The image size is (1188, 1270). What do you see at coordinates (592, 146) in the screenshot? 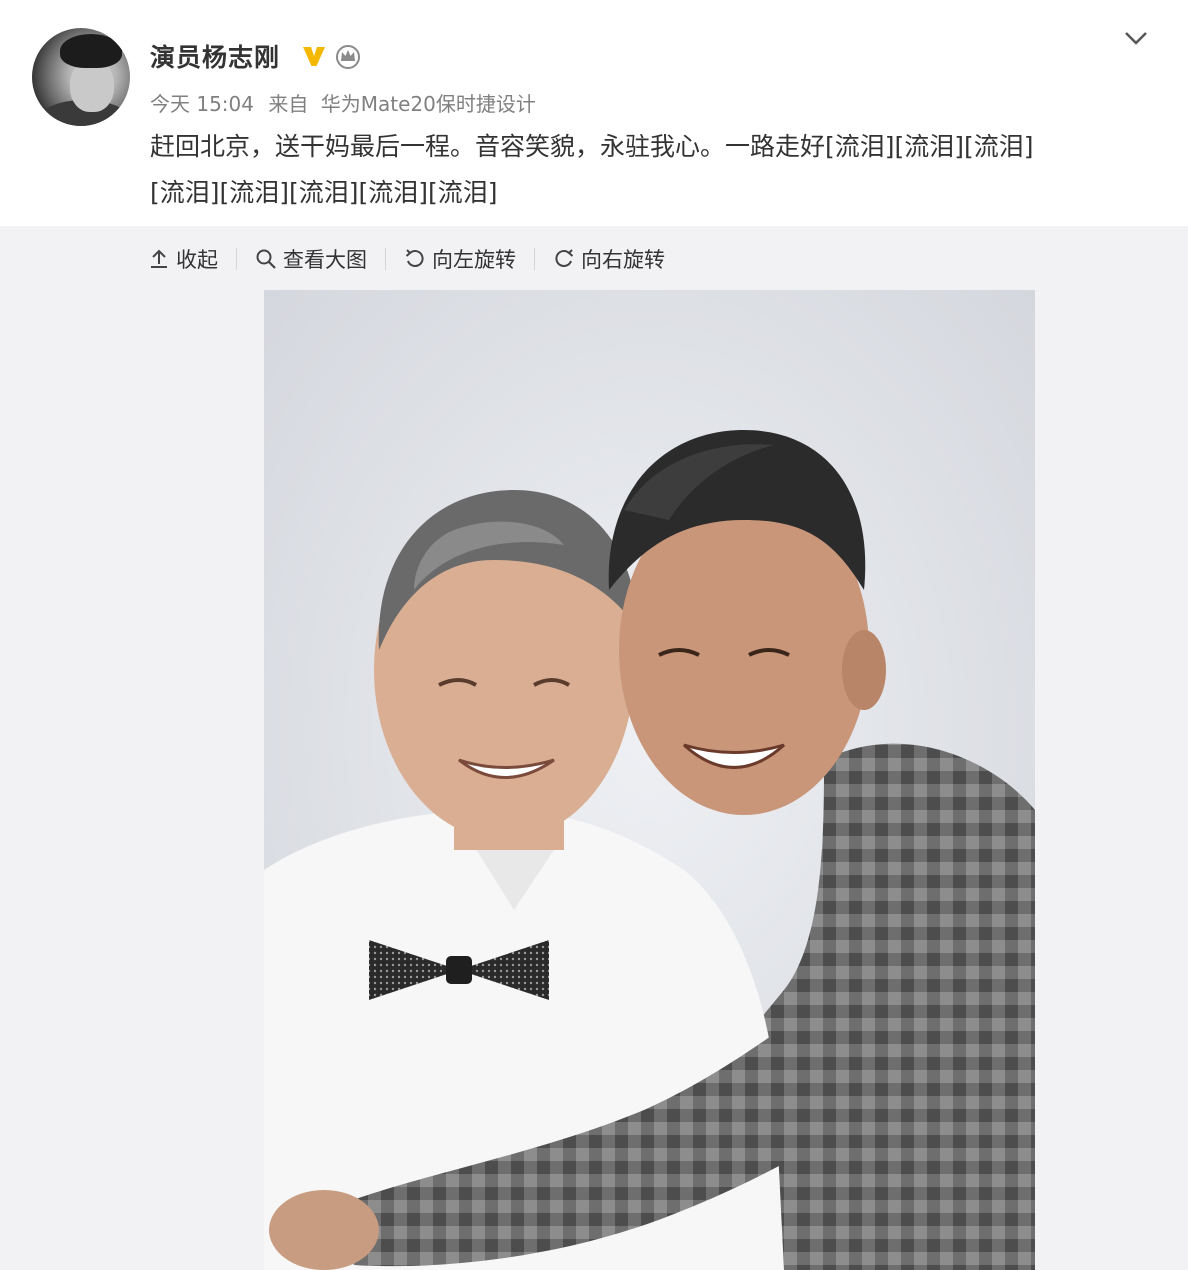
I see `post-text-line-1: 赶回北京，送干妈最后一程。音容笑貌，永驻我心。一路走好[流泪][流泪][流泪]` at bounding box center [592, 146].